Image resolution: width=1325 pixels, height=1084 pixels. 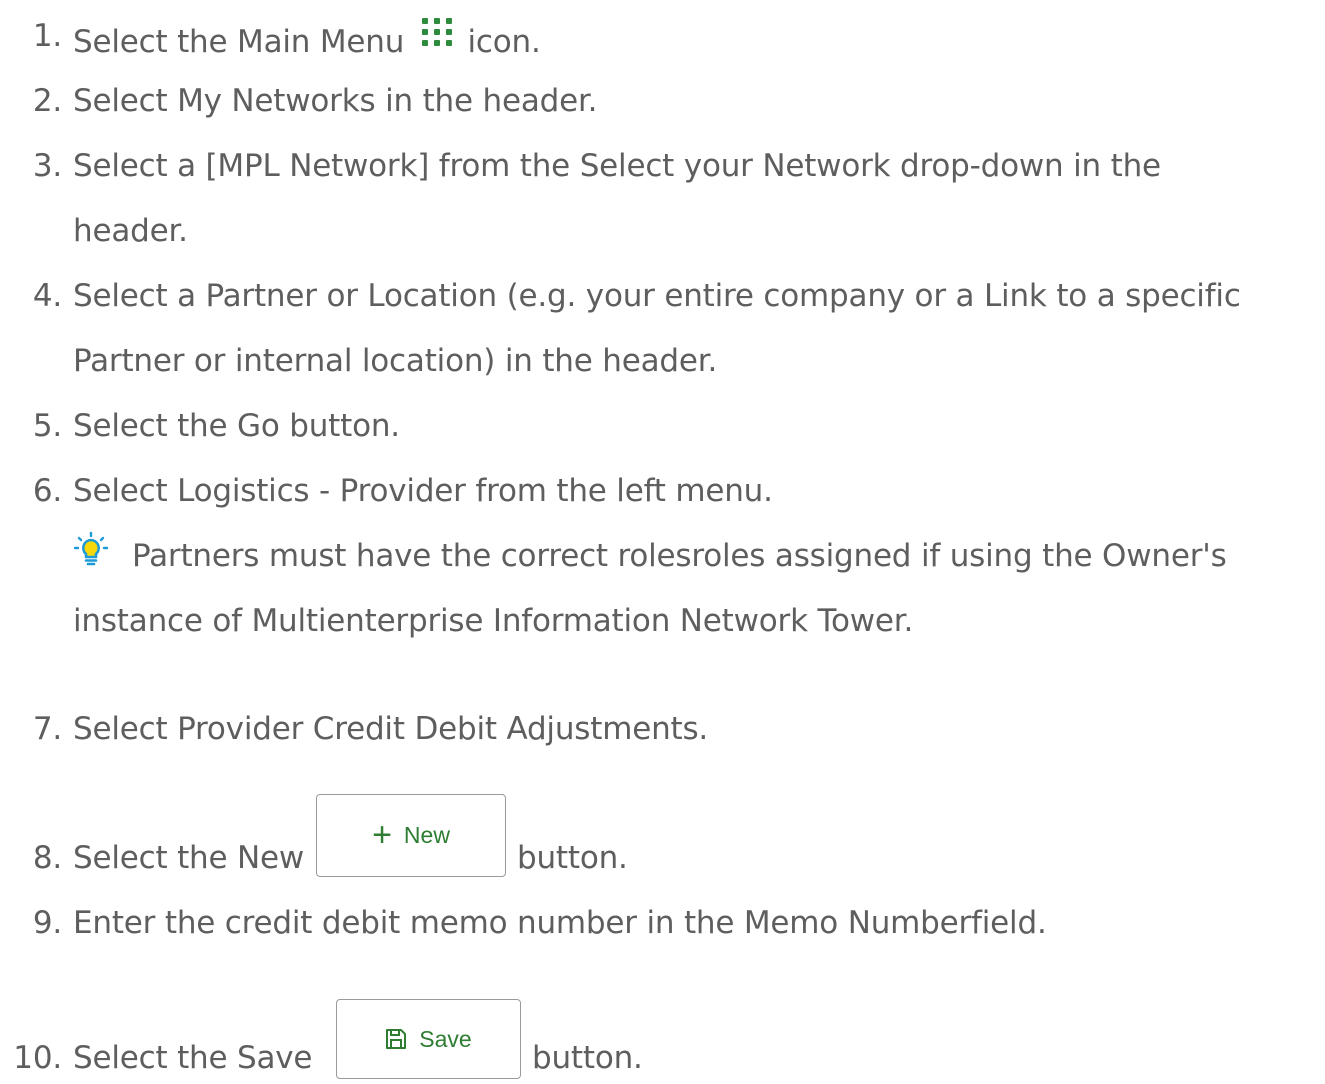 I want to click on step-number: 10., so click(x=37, y=1058).